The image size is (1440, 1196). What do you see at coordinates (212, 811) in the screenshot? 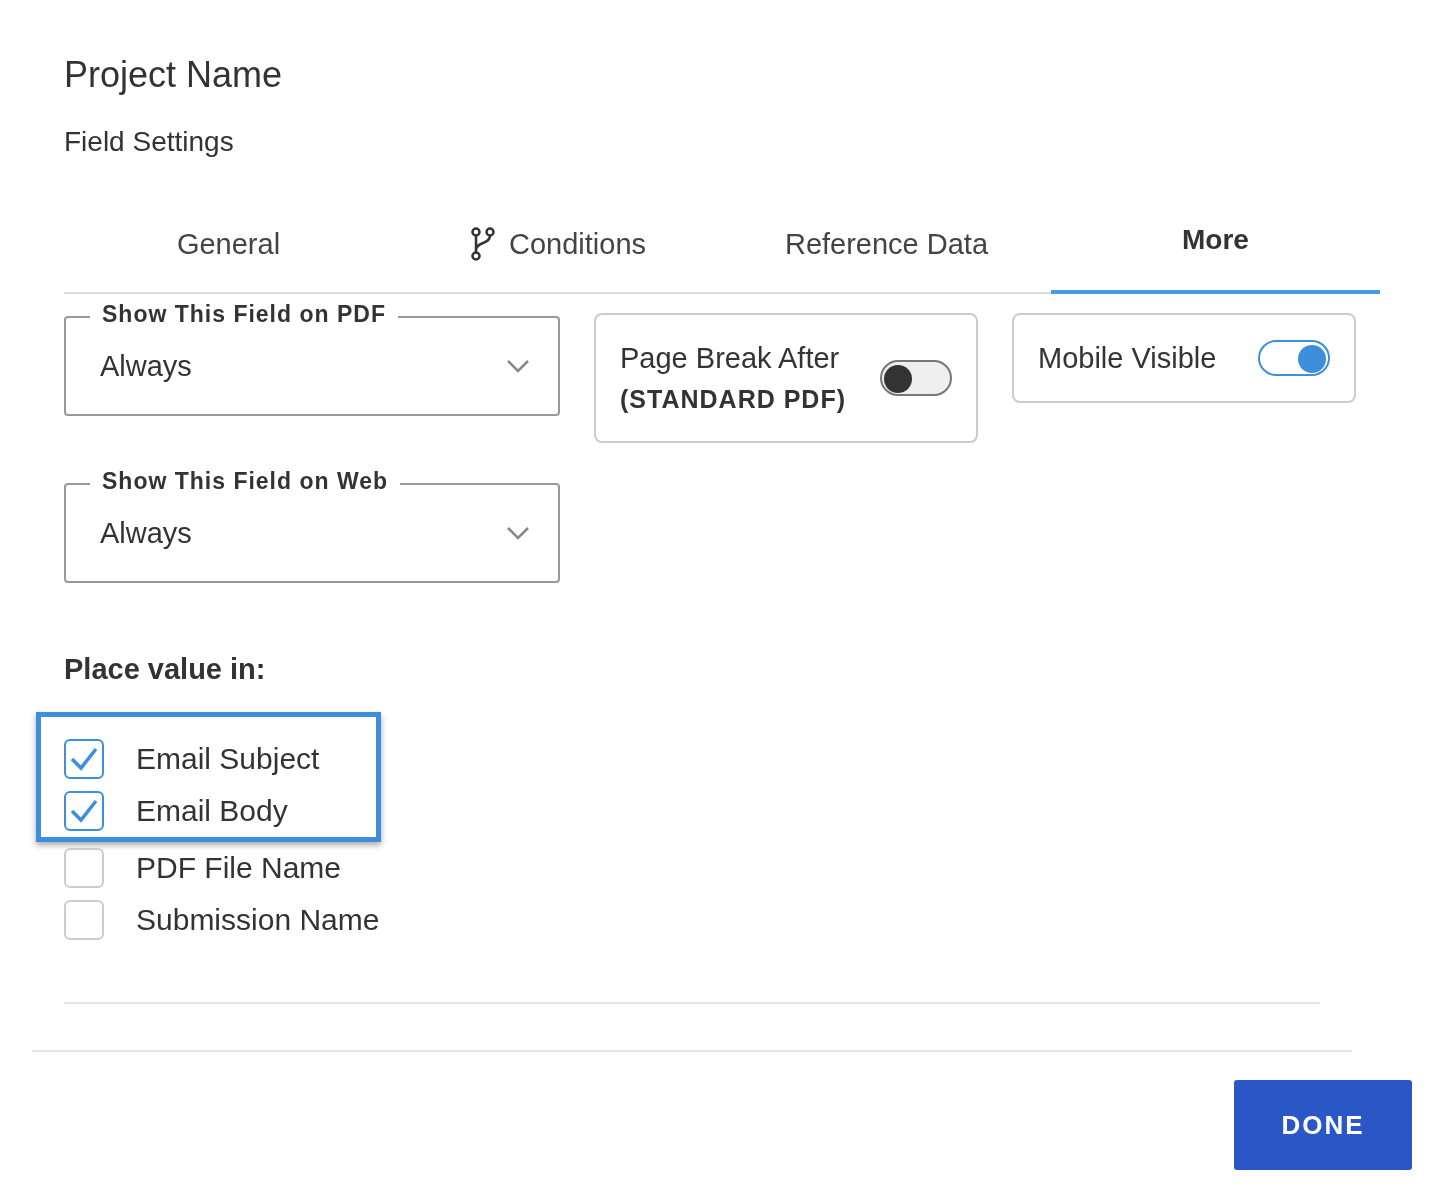
I see `option-label: Email Body` at bounding box center [212, 811].